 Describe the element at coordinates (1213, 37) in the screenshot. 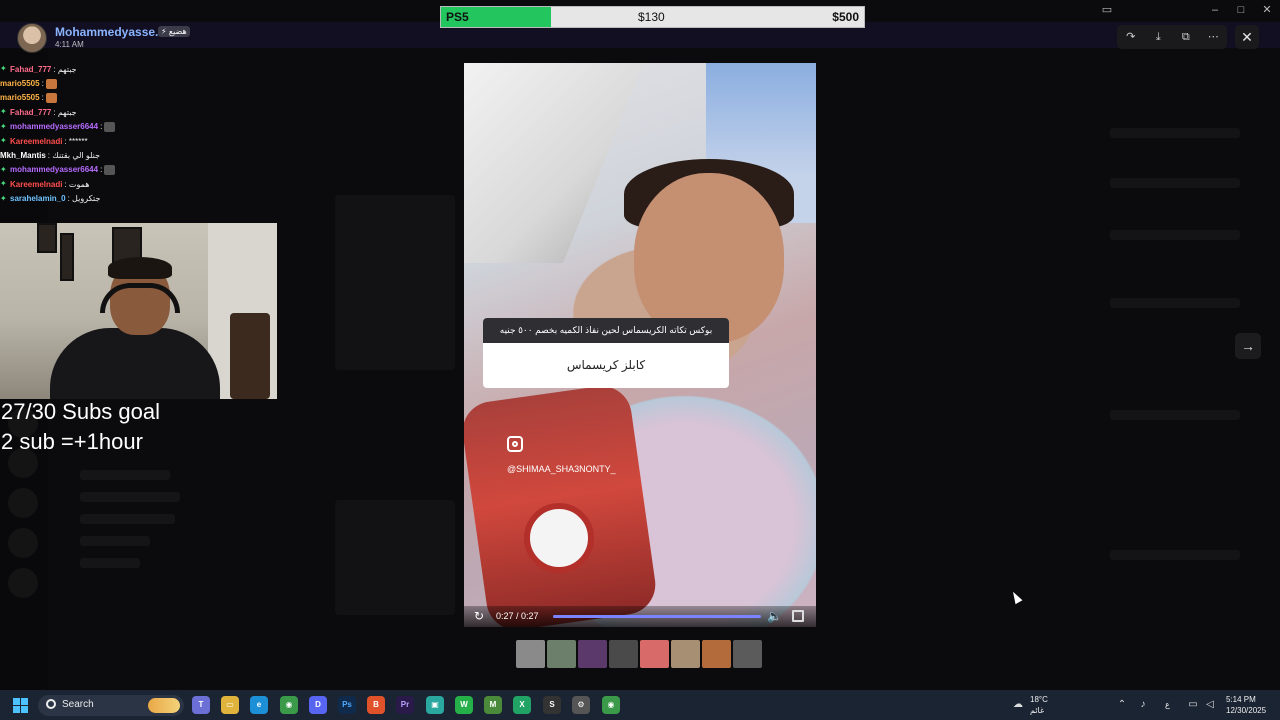

I see `more-icon: ⋯` at that location.